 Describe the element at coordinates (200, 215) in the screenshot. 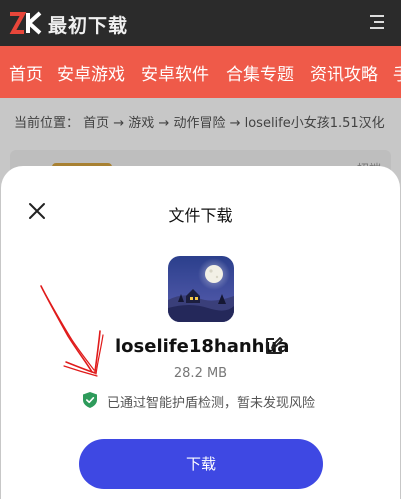

I see `sheet-title: 文件下载` at that location.